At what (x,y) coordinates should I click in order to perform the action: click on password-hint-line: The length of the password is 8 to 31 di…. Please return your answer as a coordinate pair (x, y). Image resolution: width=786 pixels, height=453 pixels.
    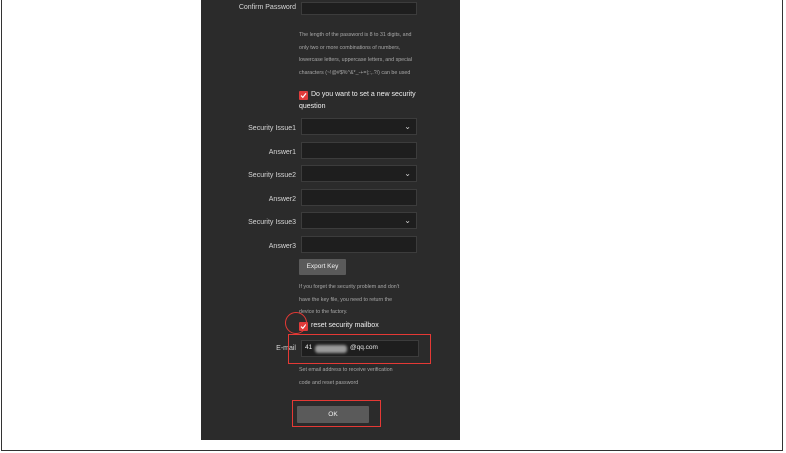
    Looking at the image, I should click on (355, 35).